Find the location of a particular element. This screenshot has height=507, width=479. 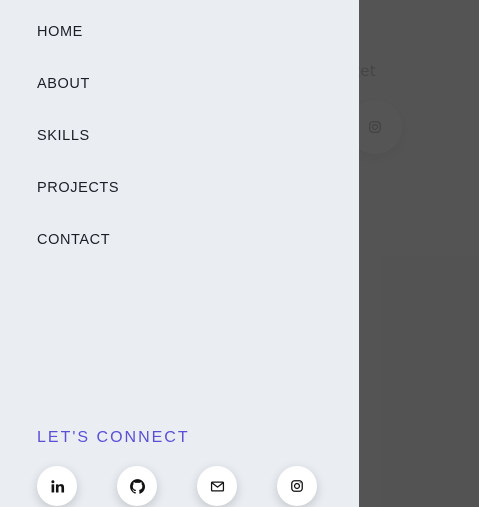

social-links is located at coordinates (177, 486).